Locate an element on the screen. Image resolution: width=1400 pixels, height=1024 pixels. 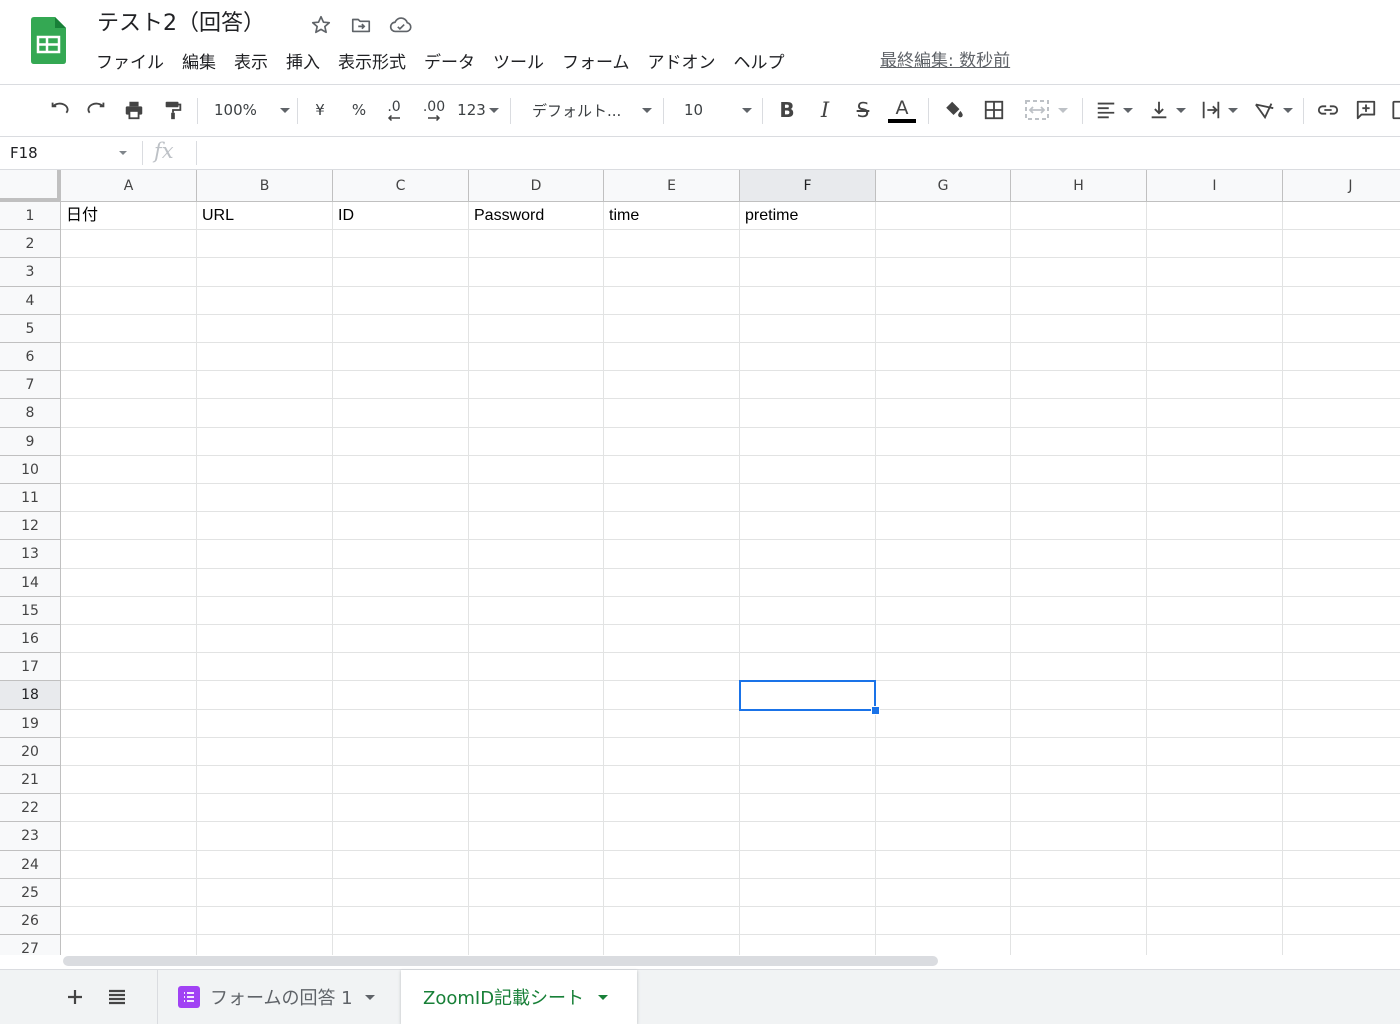
row-header-23: 23 is located at coordinates (30, 836).